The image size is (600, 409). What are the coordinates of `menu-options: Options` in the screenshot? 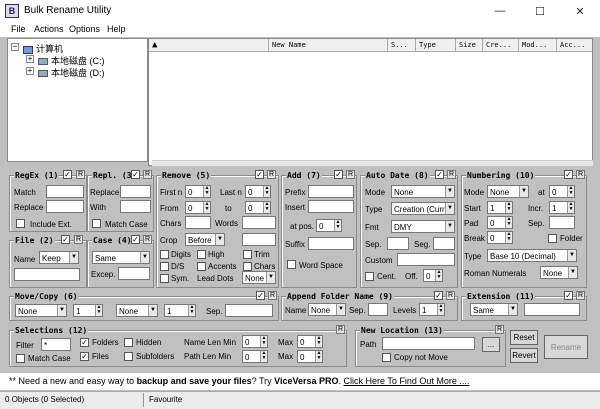 It's located at (84, 29).